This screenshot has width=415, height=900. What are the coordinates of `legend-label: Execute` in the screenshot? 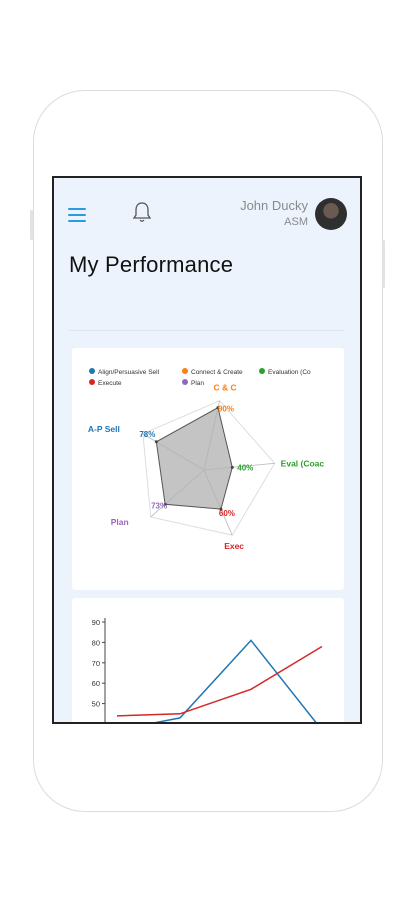 It's located at (110, 383).